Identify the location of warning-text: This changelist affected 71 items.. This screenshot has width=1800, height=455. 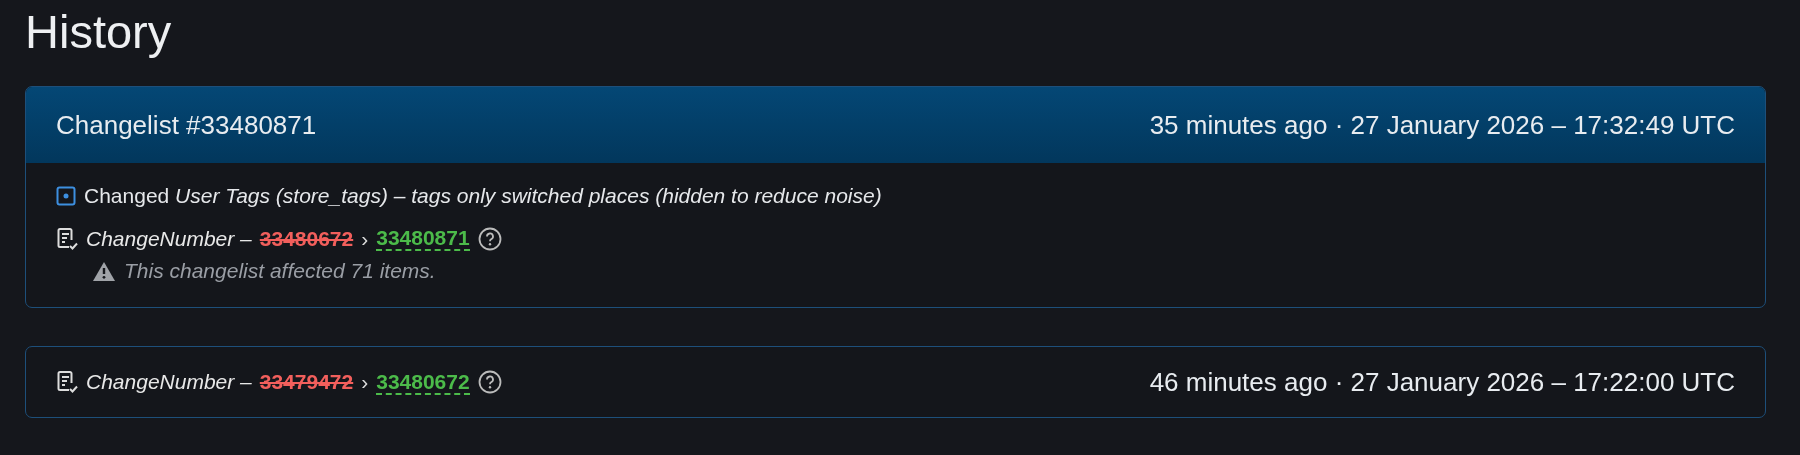
(280, 271).